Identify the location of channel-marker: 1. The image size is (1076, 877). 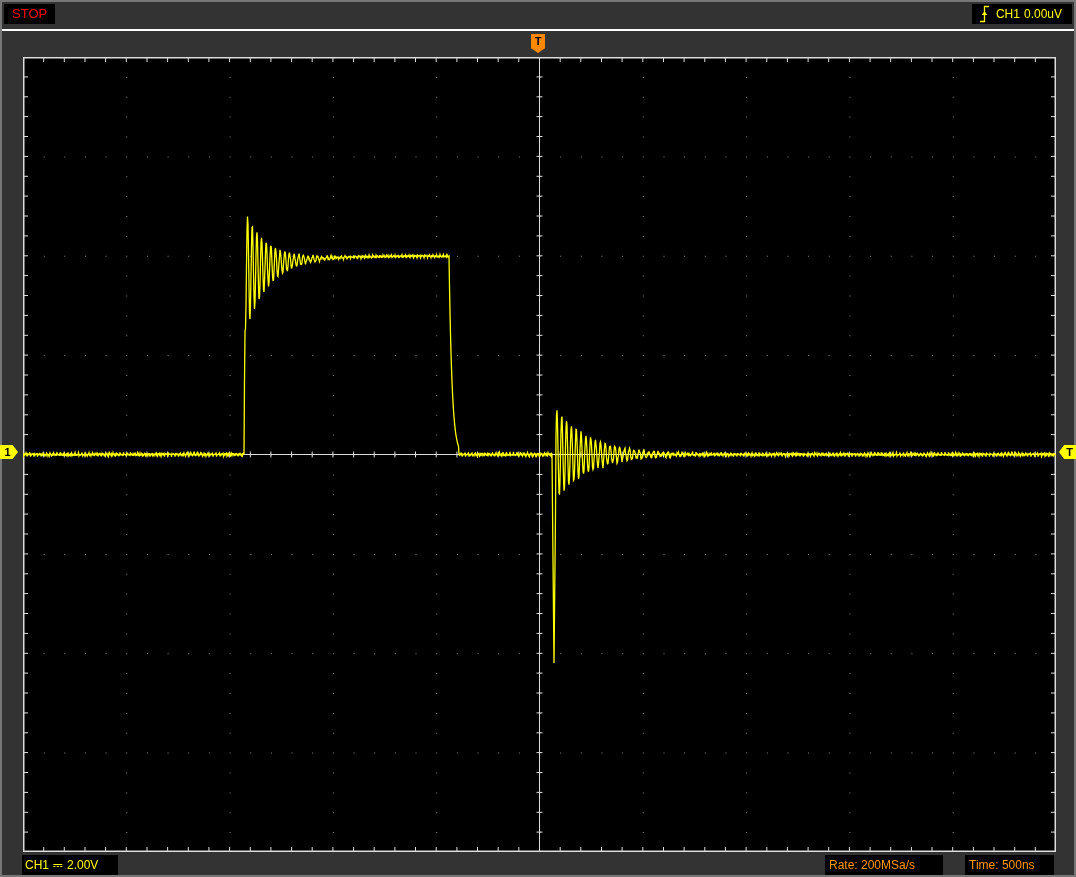
(9, 452).